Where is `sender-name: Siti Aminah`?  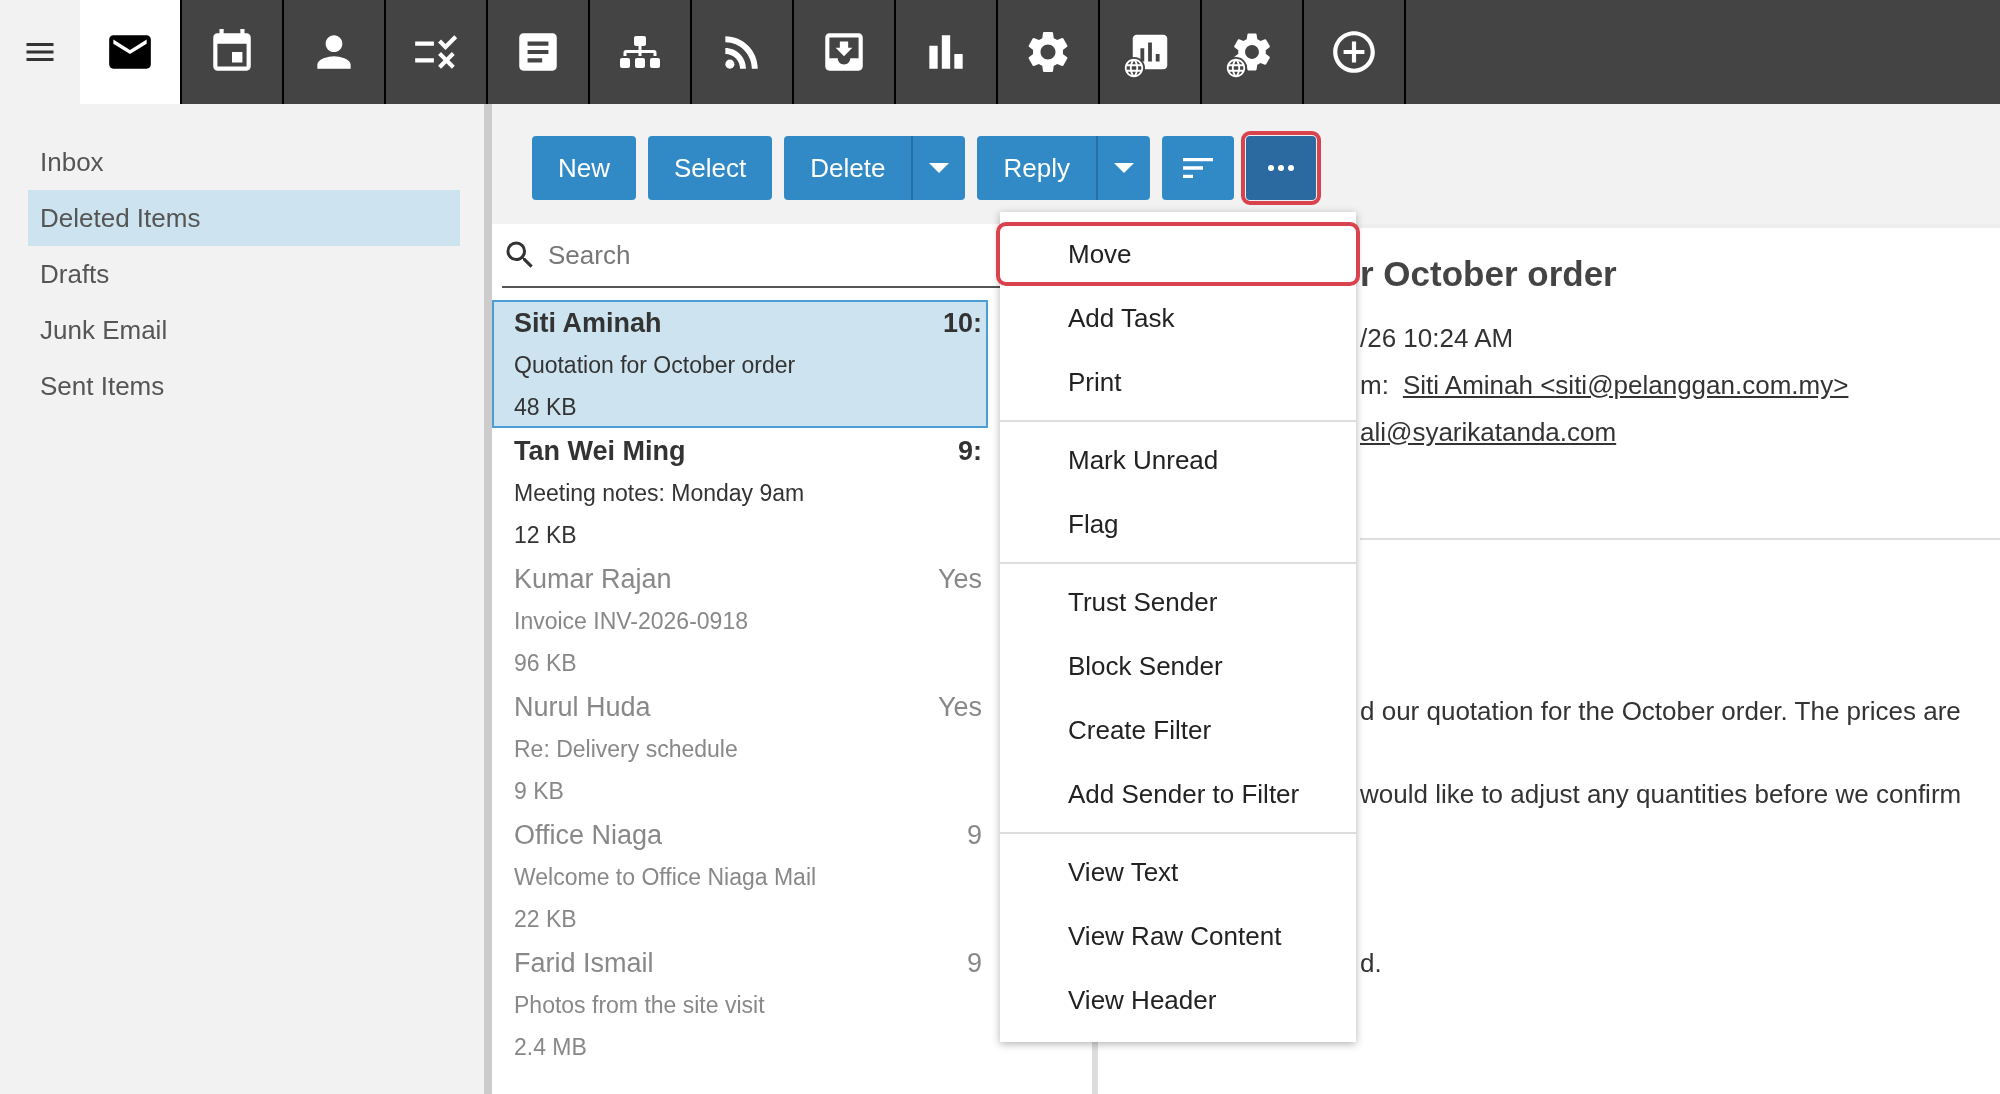 sender-name: Siti Aminah is located at coordinates (588, 324).